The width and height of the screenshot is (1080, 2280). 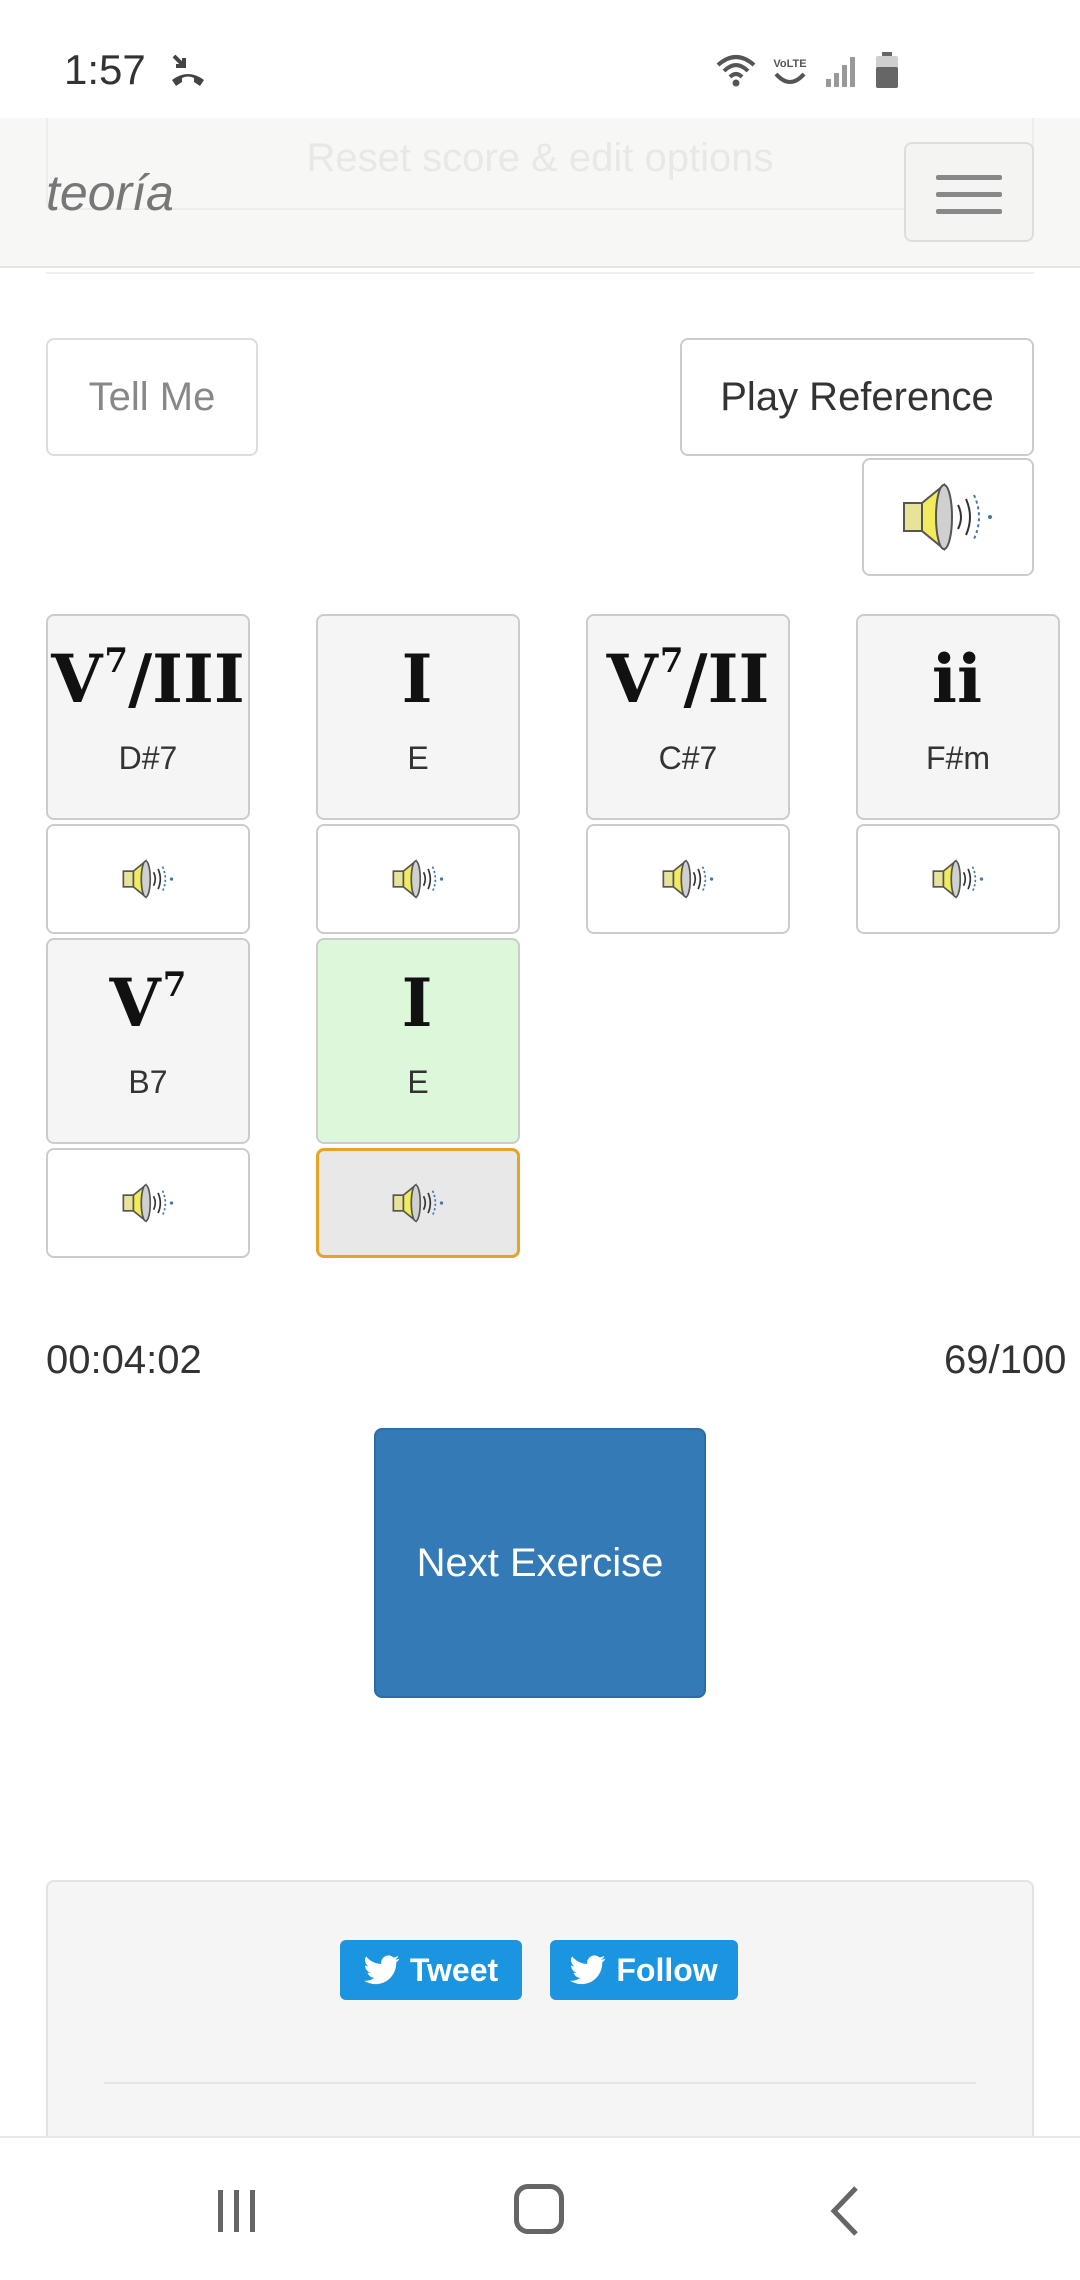 What do you see at coordinates (726, 679) in the screenshot?
I see `roman-numeral-secondary: /II` at bounding box center [726, 679].